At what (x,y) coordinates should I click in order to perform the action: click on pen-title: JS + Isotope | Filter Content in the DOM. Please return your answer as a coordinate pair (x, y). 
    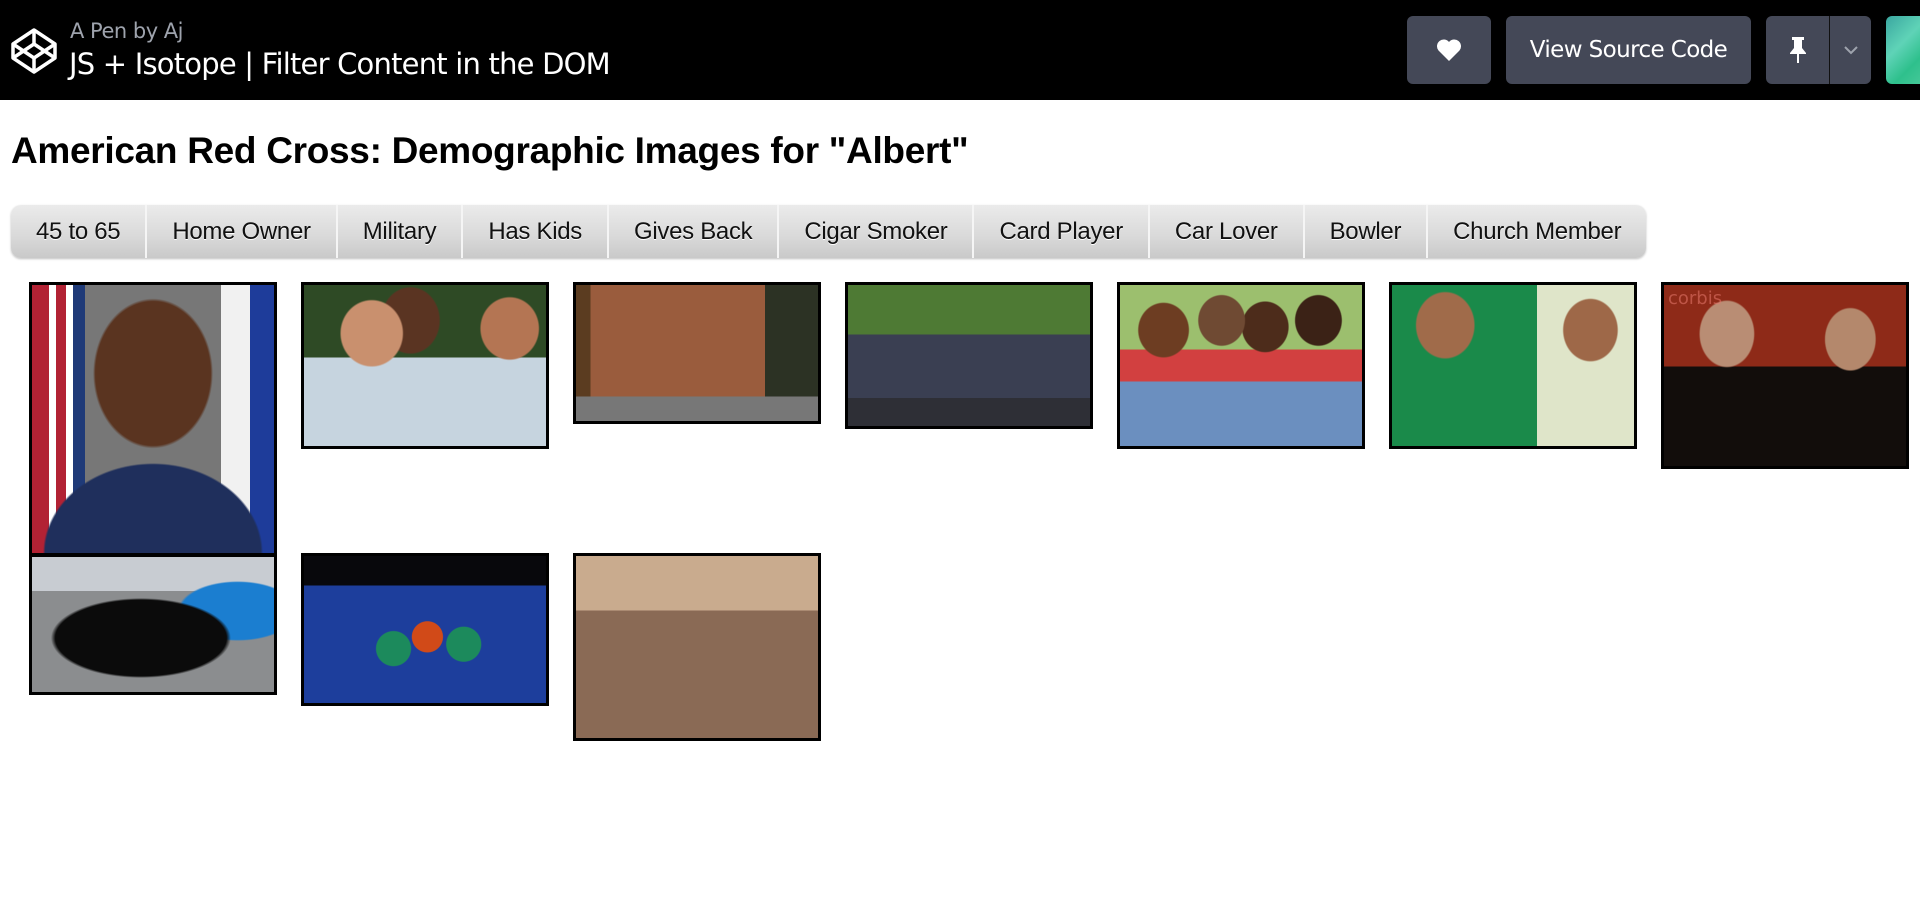
    Looking at the image, I should click on (340, 64).